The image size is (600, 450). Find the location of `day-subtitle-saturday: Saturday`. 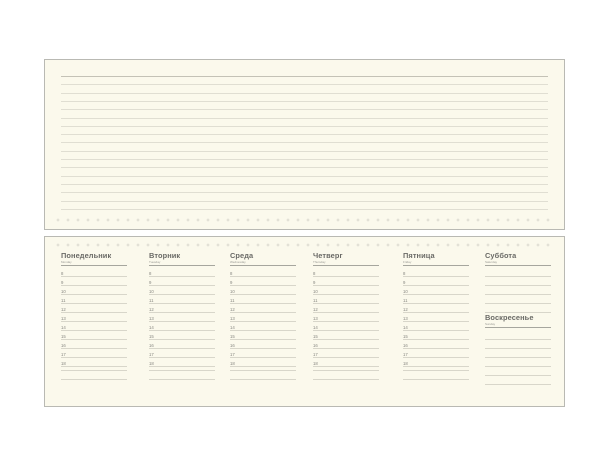

day-subtitle-saturday: Saturday is located at coordinates (491, 262).